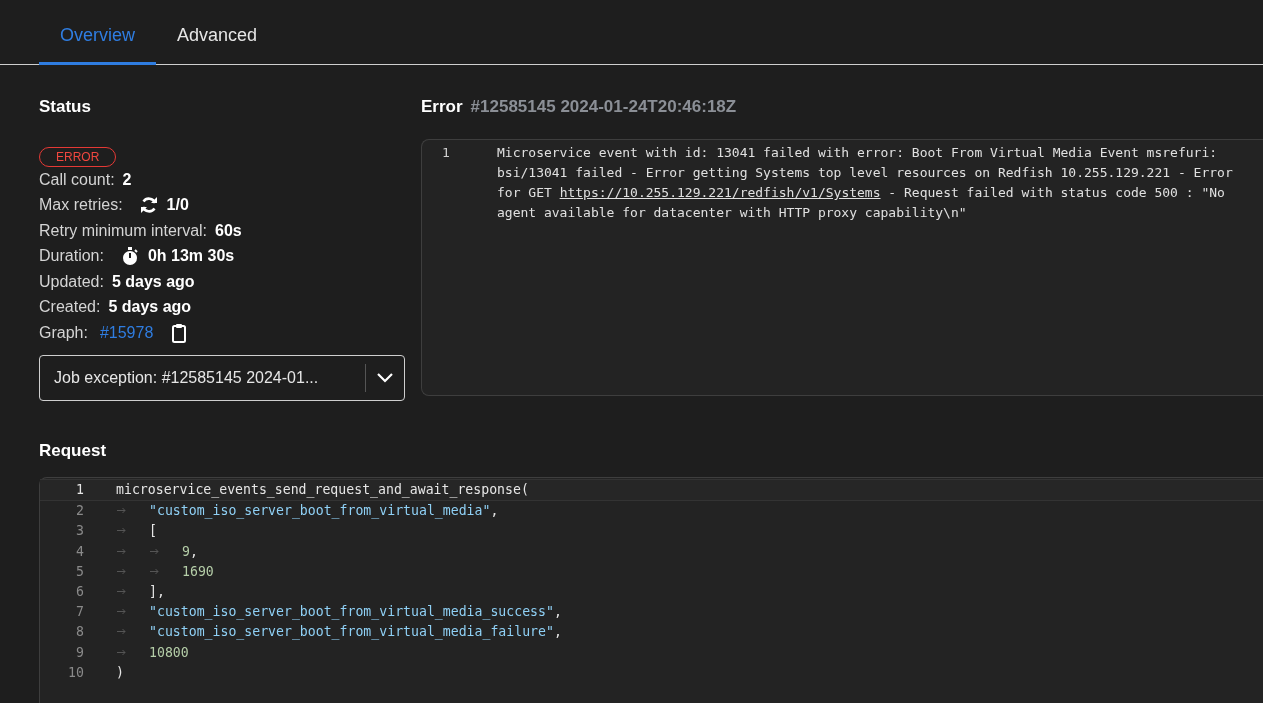  What do you see at coordinates (157, 592) in the screenshot?
I see `code-text: ],` at bounding box center [157, 592].